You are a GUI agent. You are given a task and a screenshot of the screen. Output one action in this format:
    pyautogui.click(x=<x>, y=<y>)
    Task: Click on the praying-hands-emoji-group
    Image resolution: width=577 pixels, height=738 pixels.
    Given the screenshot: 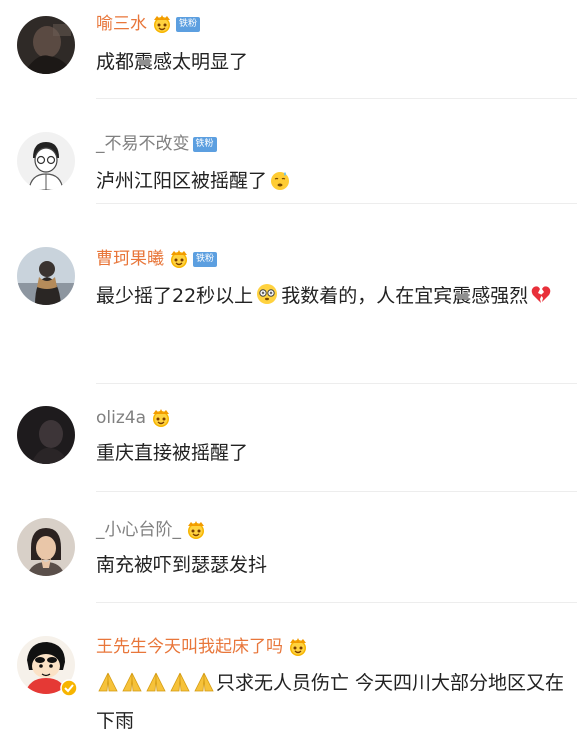 What is the action you would take?
    pyautogui.click(x=156, y=687)
    